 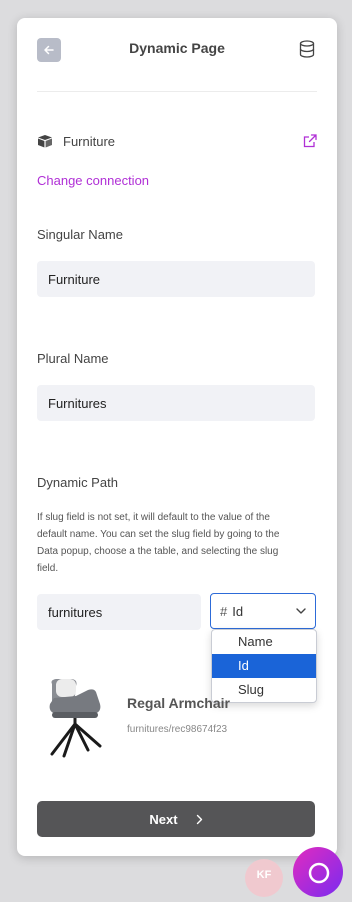 What do you see at coordinates (89, 141) in the screenshot?
I see `connection-name: Furniture` at bounding box center [89, 141].